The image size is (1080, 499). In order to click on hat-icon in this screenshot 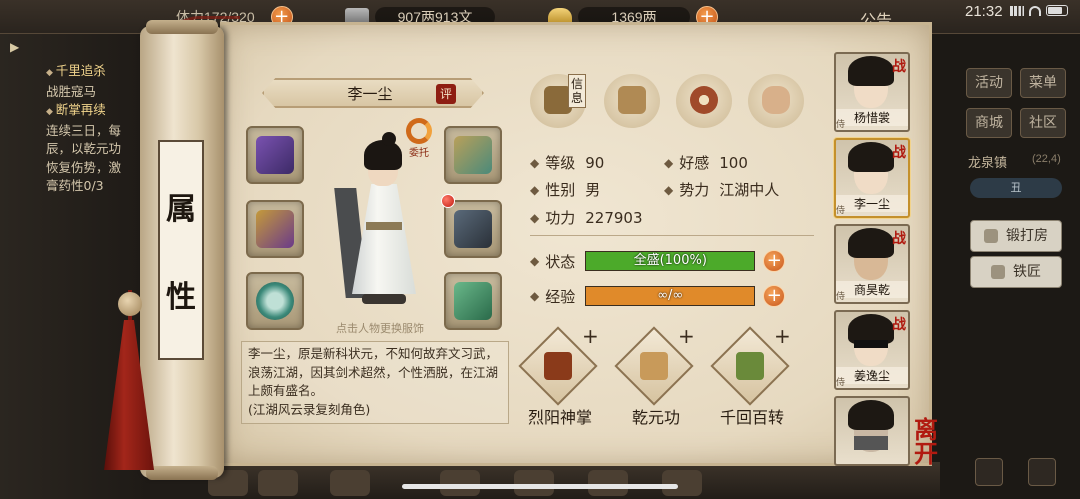, I will do `click(473, 155)`.